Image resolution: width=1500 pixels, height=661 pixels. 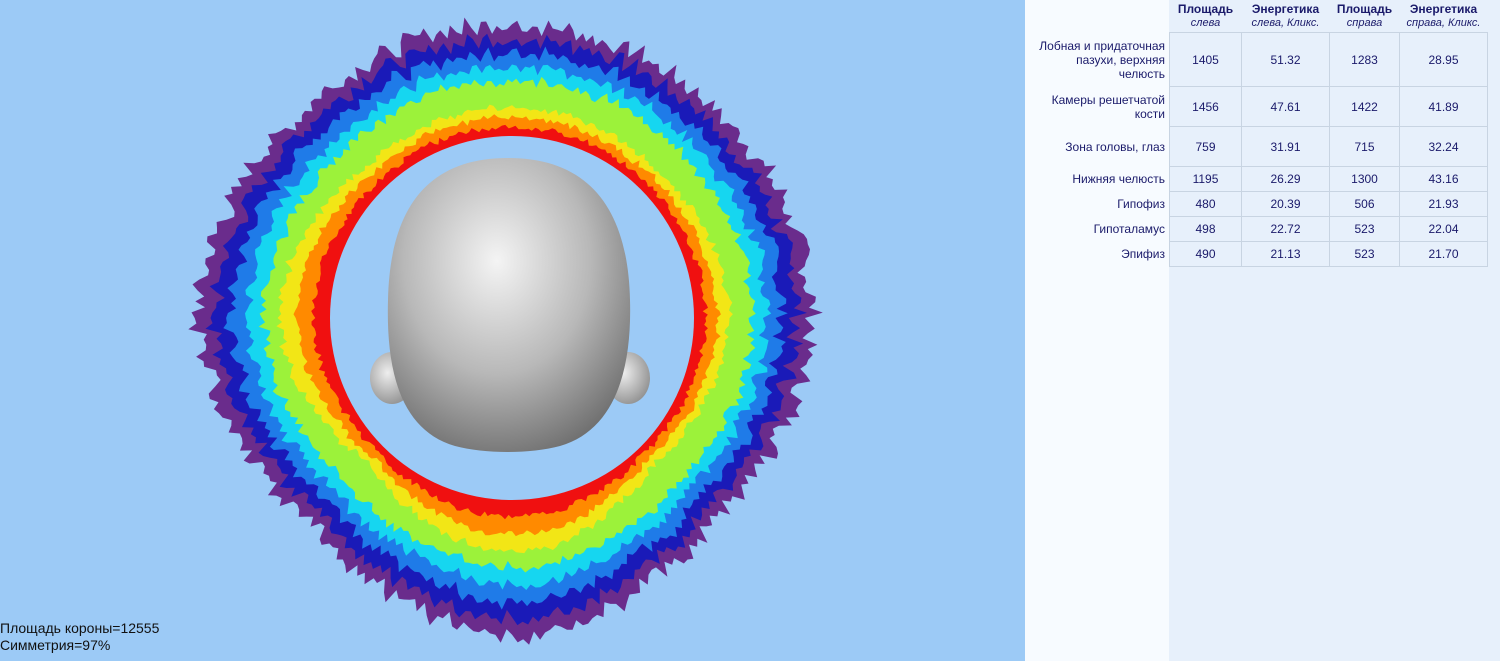 I want to click on col-area-right: Площадь справа, so click(x=1364, y=15).